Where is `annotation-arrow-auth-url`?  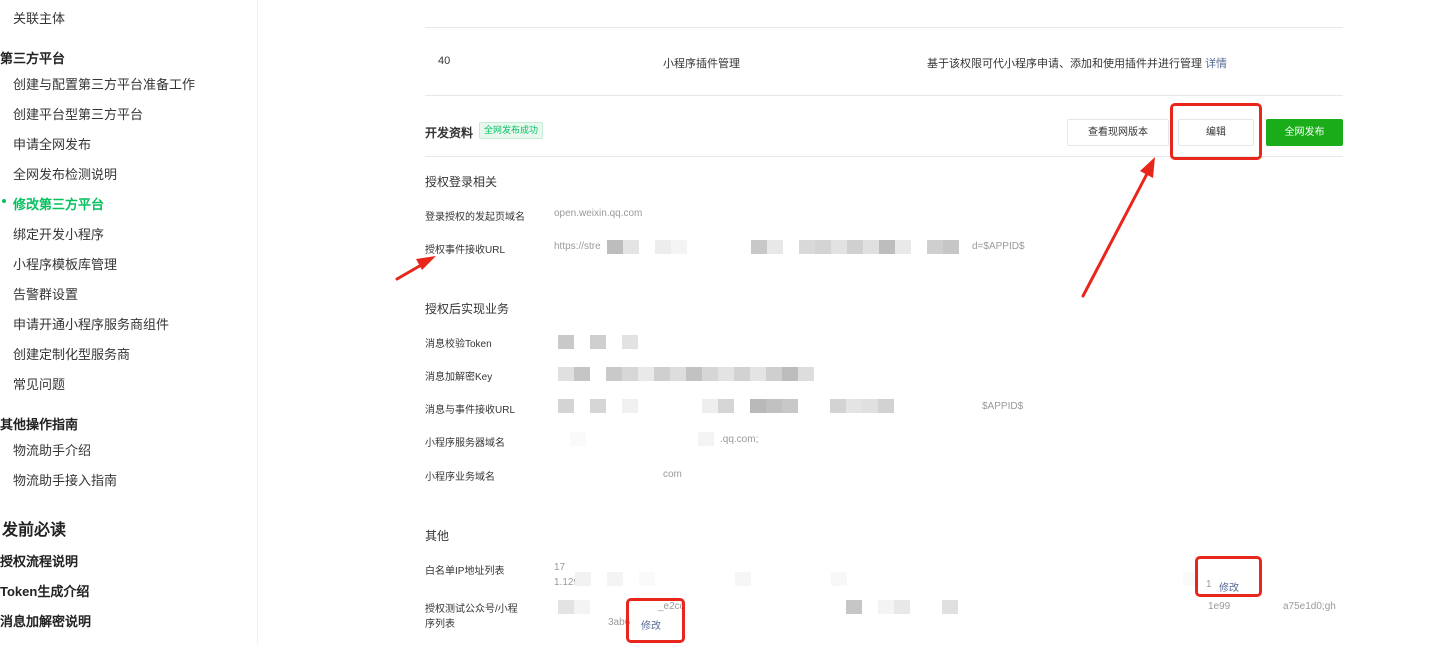
annotation-arrow-auth-url is located at coordinates (410, 271).